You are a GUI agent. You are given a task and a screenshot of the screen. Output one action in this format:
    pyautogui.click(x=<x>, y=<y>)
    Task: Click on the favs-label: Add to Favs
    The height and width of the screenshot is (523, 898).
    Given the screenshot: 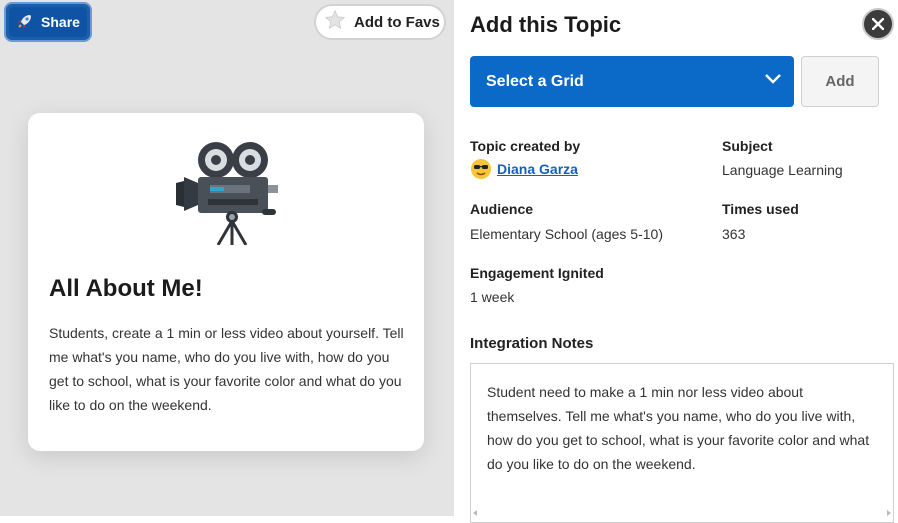 What is the action you would take?
    pyautogui.click(x=397, y=22)
    